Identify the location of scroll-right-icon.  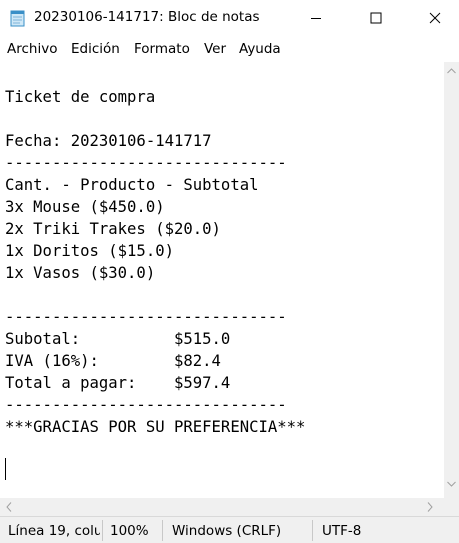
(430, 507).